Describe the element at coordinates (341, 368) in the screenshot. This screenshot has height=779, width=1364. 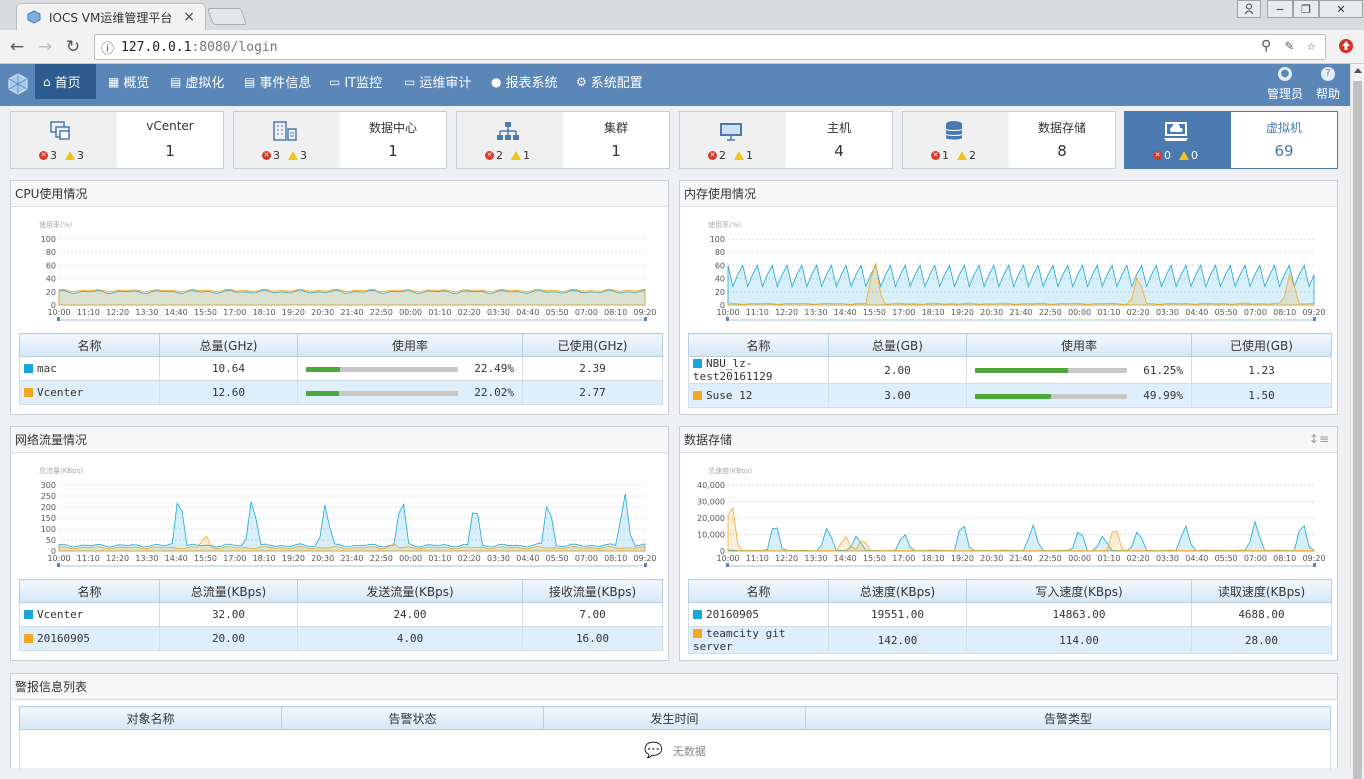
I see `table-row: mac 10.64 22.49% 2.39` at that location.